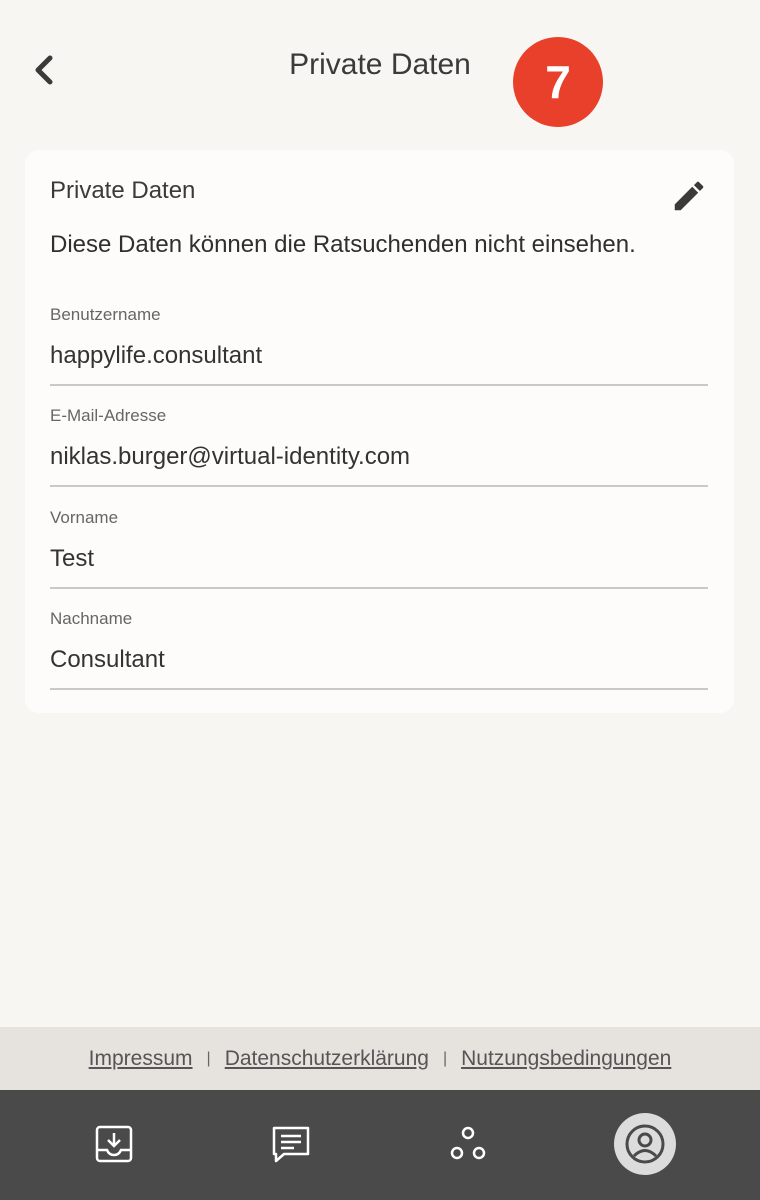  I want to click on inbox-download-icon, so click(114, 1144).